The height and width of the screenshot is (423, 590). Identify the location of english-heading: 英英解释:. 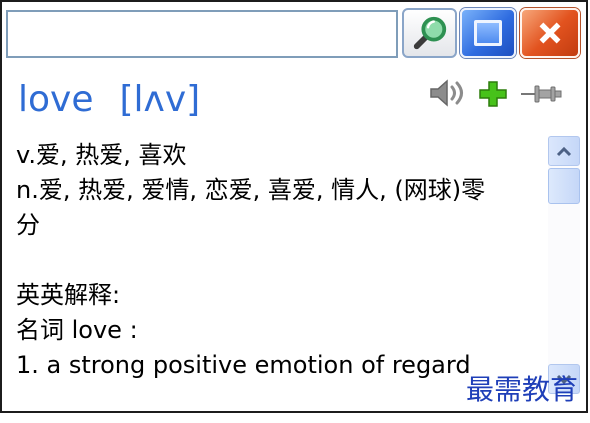
(68, 295).